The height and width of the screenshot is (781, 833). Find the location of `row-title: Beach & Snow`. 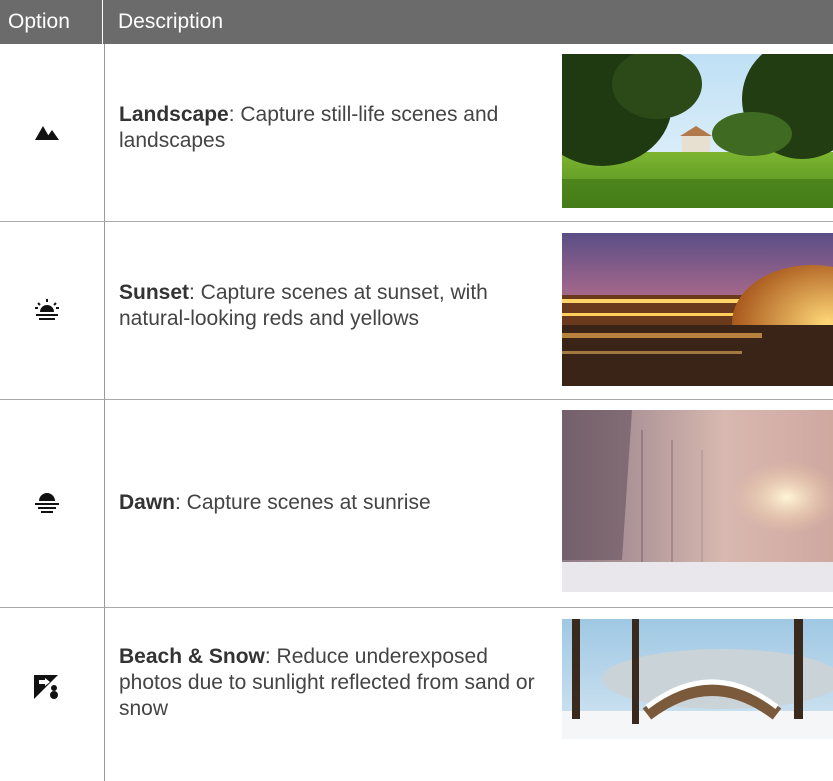

row-title: Beach & Snow is located at coordinates (192, 656).